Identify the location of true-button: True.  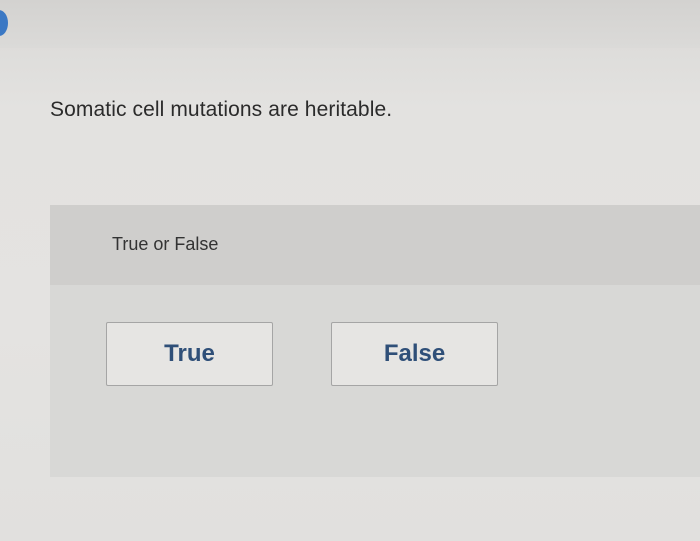
(189, 354).